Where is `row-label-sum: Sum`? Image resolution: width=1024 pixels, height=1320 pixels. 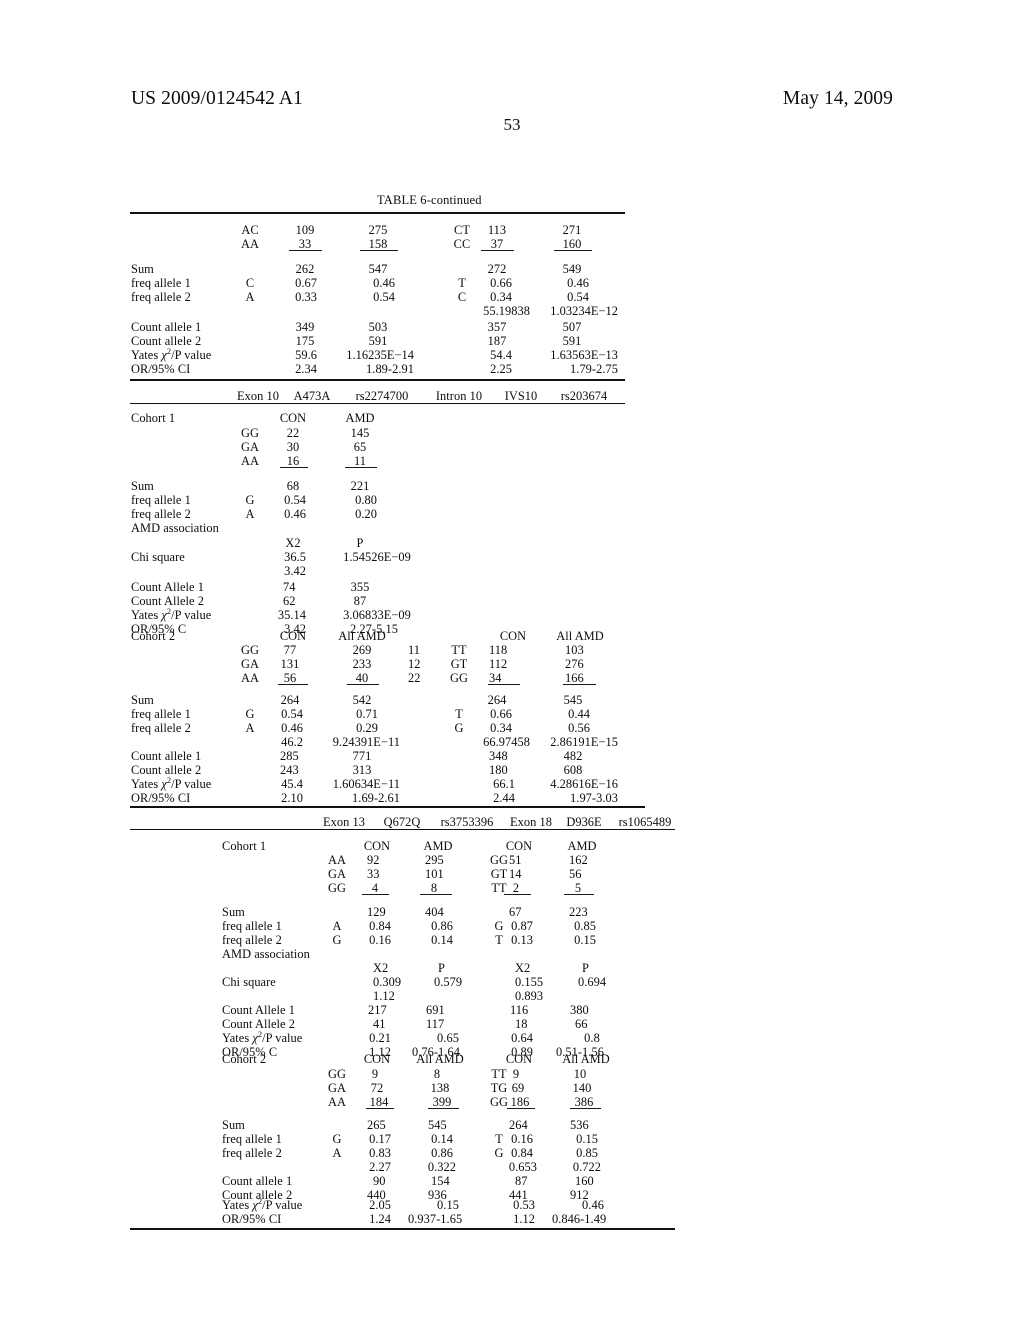 row-label-sum: Sum is located at coordinates (233, 1125).